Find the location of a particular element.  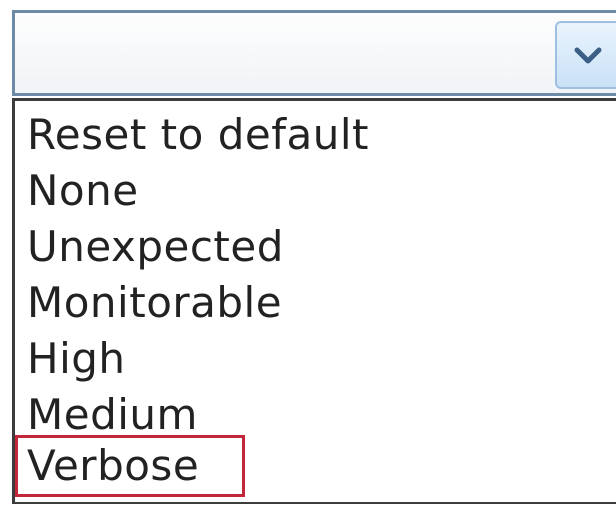

option-high: High is located at coordinates (70, 359).